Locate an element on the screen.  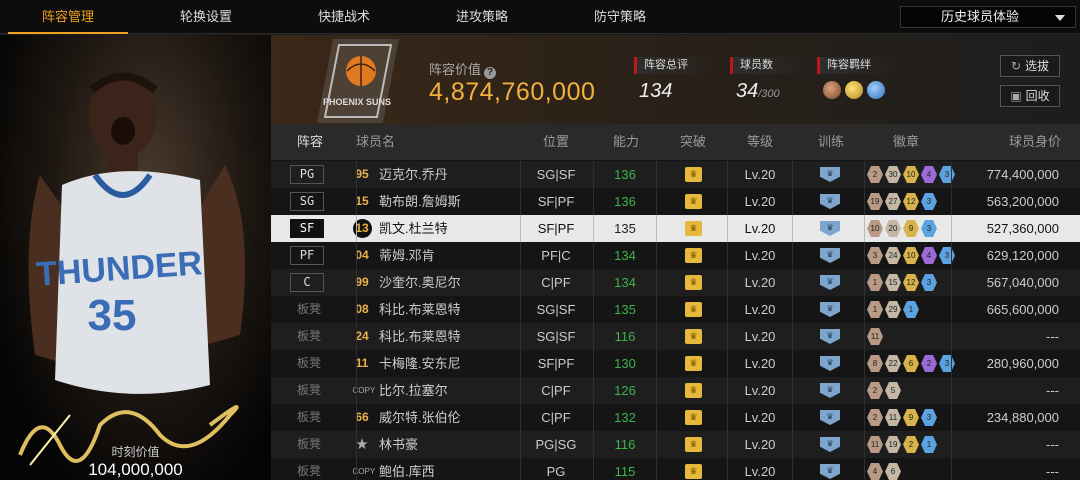
tab-lineup-management: 阵容管理 is located at coordinates (68, 17).